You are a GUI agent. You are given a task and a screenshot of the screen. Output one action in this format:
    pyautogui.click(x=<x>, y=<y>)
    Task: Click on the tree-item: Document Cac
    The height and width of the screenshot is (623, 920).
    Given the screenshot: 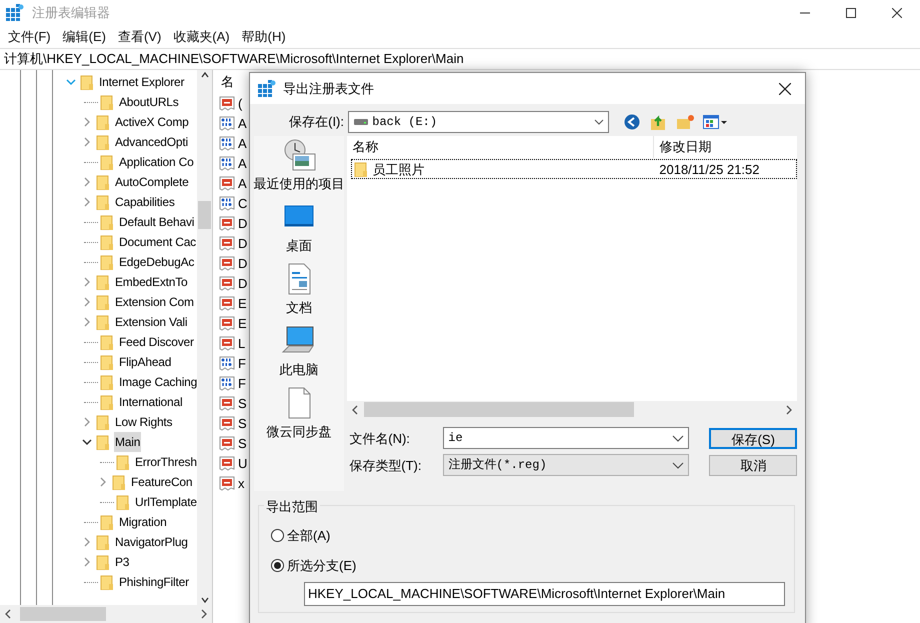 What is the action you would take?
    pyautogui.click(x=157, y=242)
    